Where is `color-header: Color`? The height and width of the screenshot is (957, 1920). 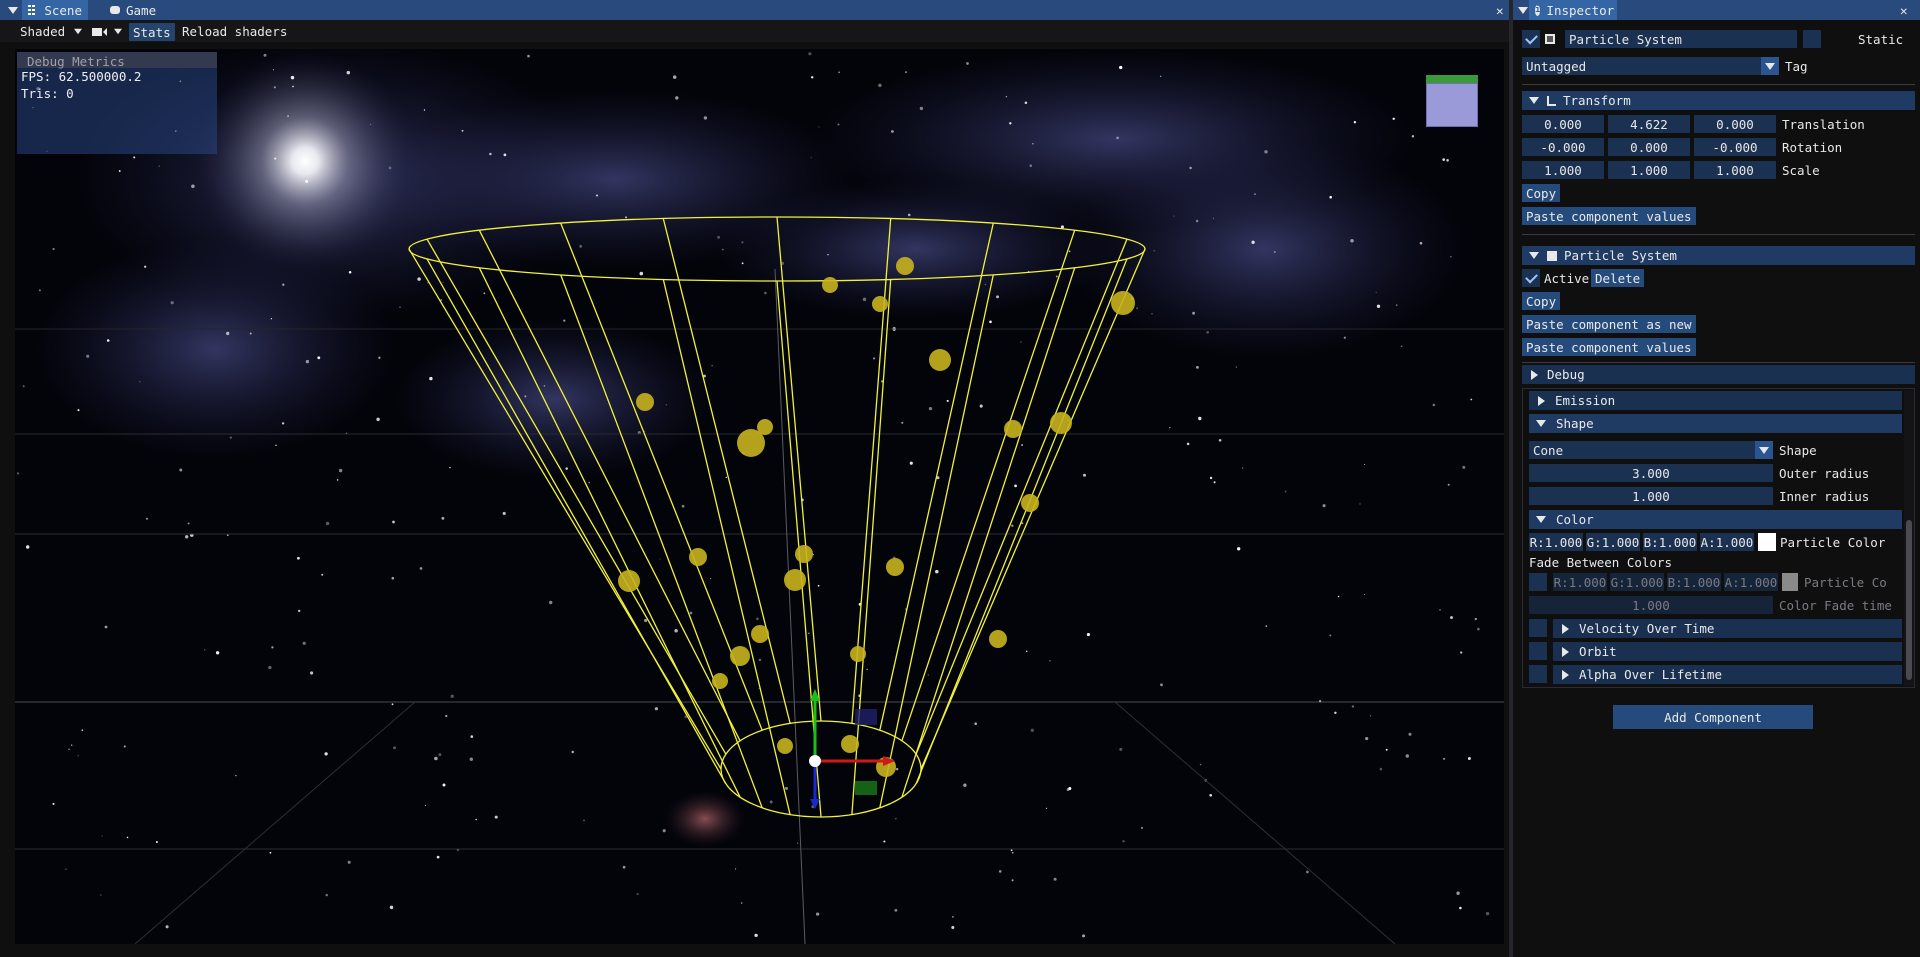 color-header: Color is located at coordinates (1715, 519).